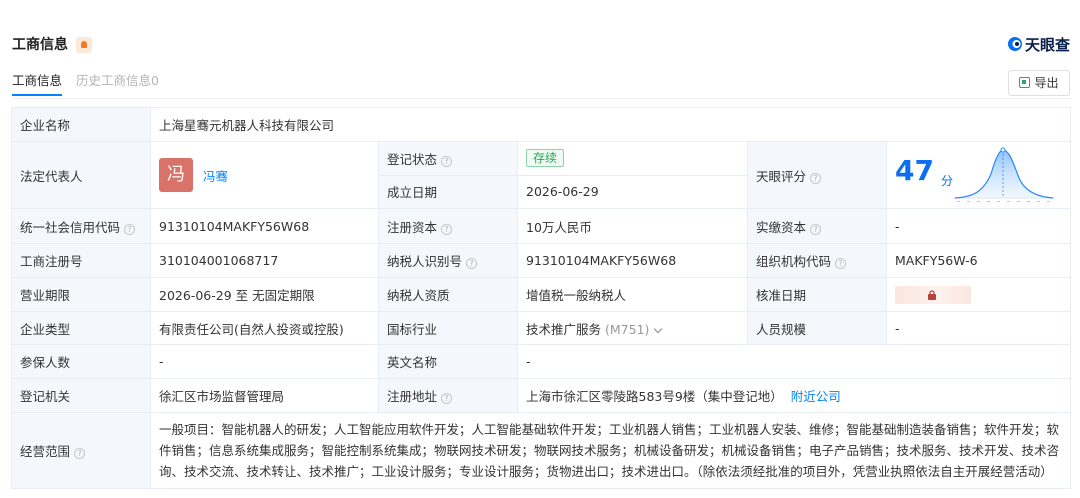 This screenshot has height=498, width=1080. What do you see at coordinates (264, 328) in the screenshot?
I see `value-company-type: 有限责任公司(自然人投资或控股)` at bounding box center [264, 328].